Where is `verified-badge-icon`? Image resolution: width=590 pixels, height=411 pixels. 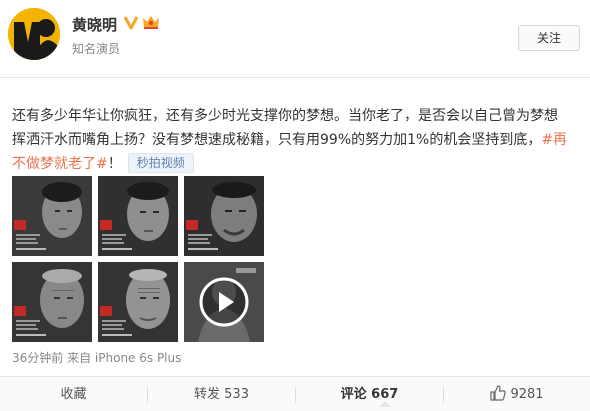 verified-badge-icon is located at coordinates (131, 23).